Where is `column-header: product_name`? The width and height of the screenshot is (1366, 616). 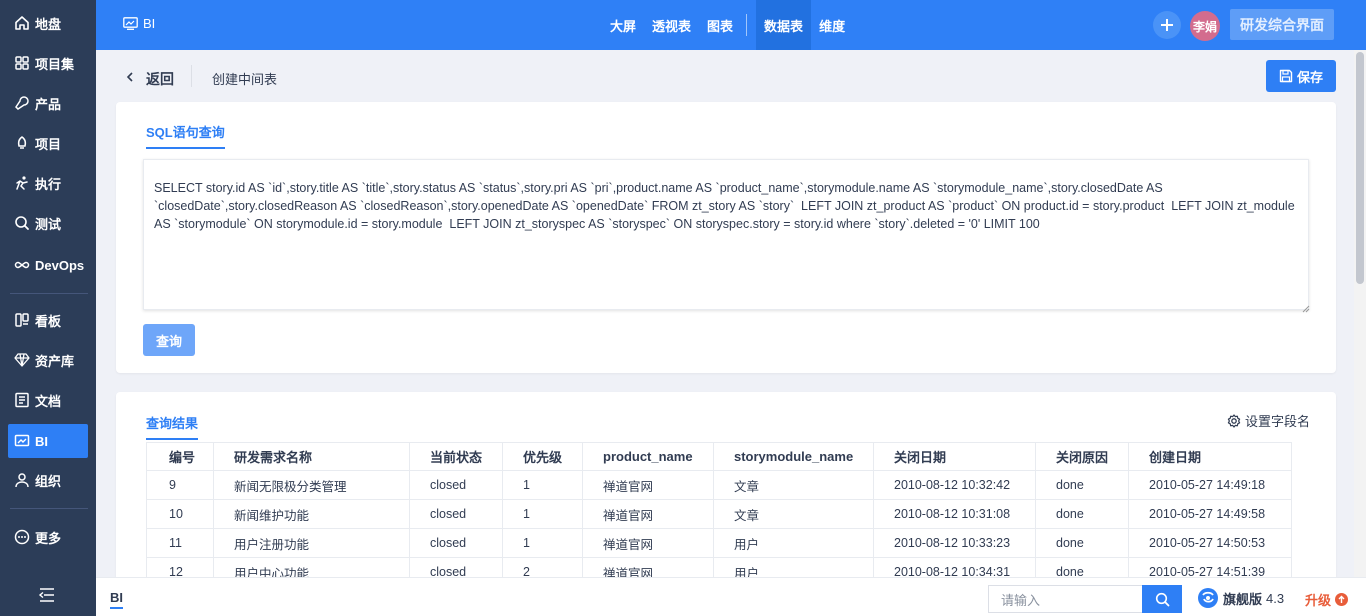
column-header: product_name is located at coordinates (648, 456).